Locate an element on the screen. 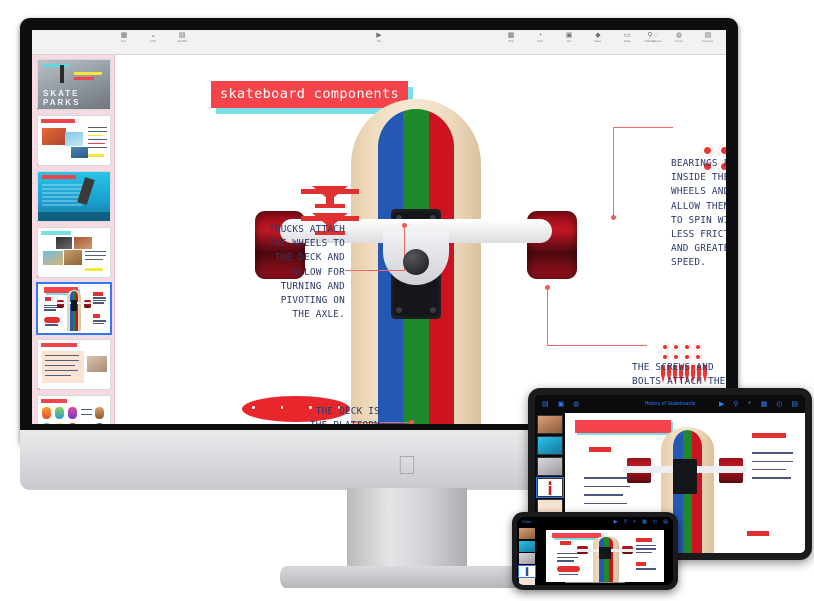 This screenshot has height=601, width=814. ipad-thumbnail-selected is located at coordinates (550, 487).